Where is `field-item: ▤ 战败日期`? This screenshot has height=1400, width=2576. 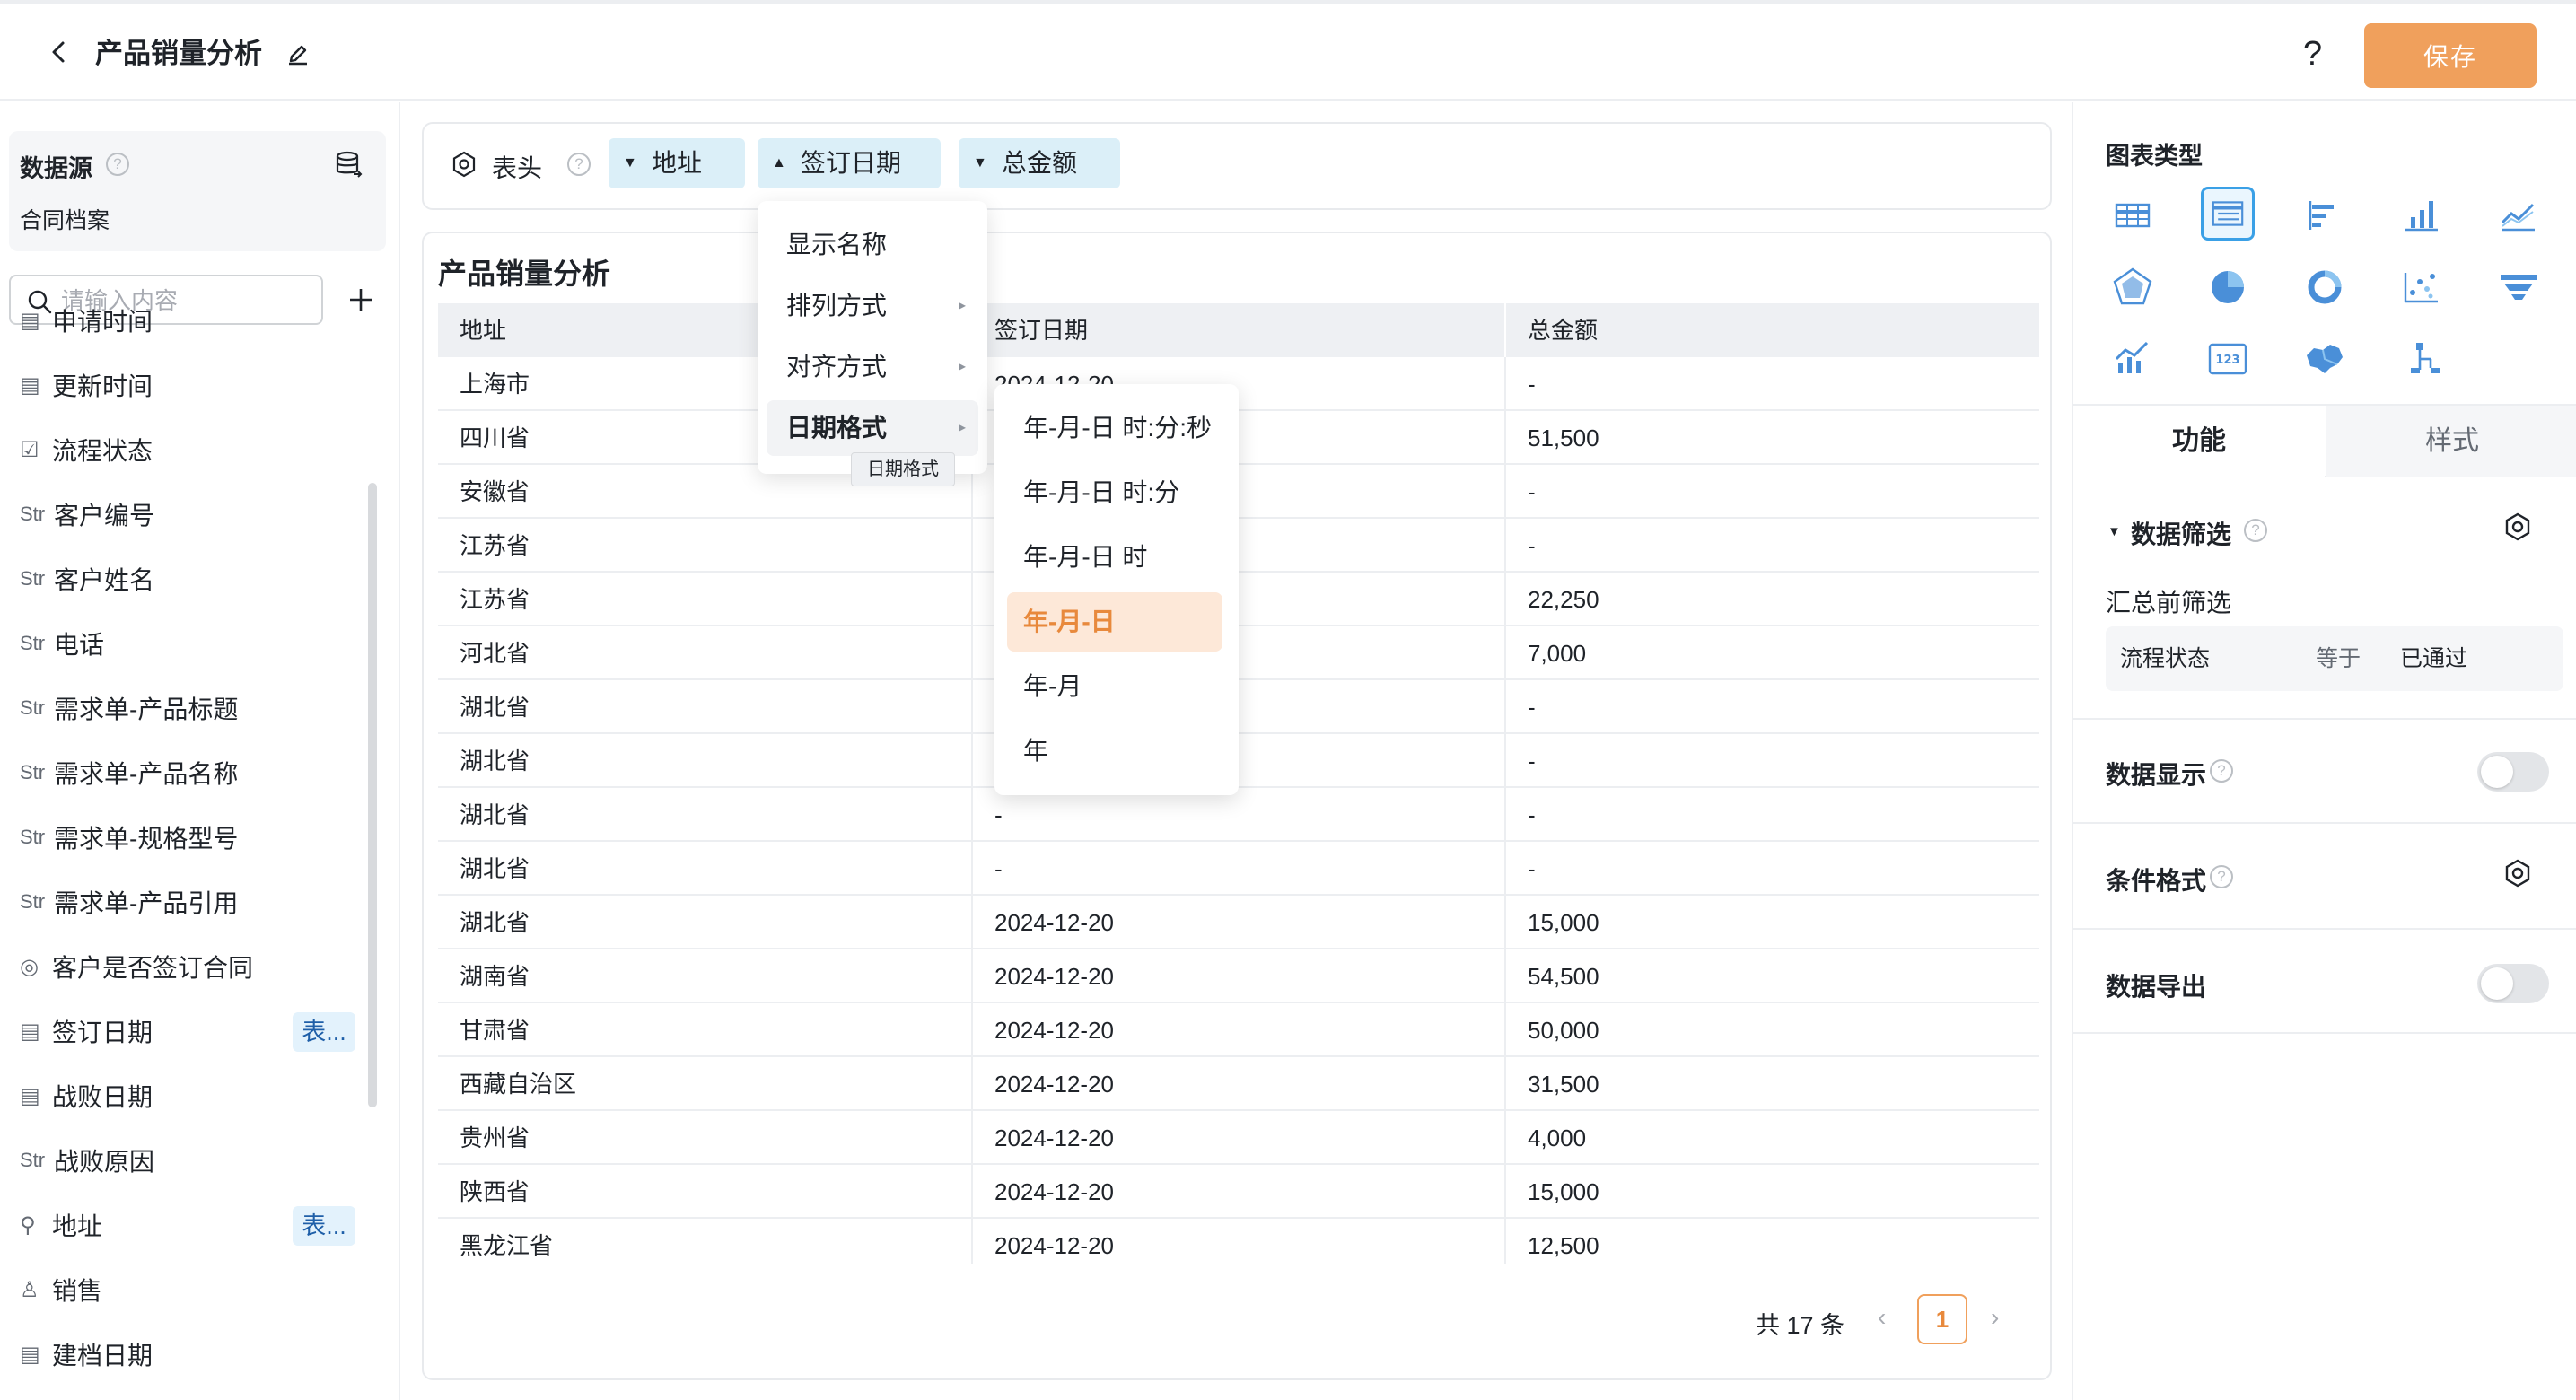 field-item: ▤ 战败日期 is located at coordinates (190, 1095).